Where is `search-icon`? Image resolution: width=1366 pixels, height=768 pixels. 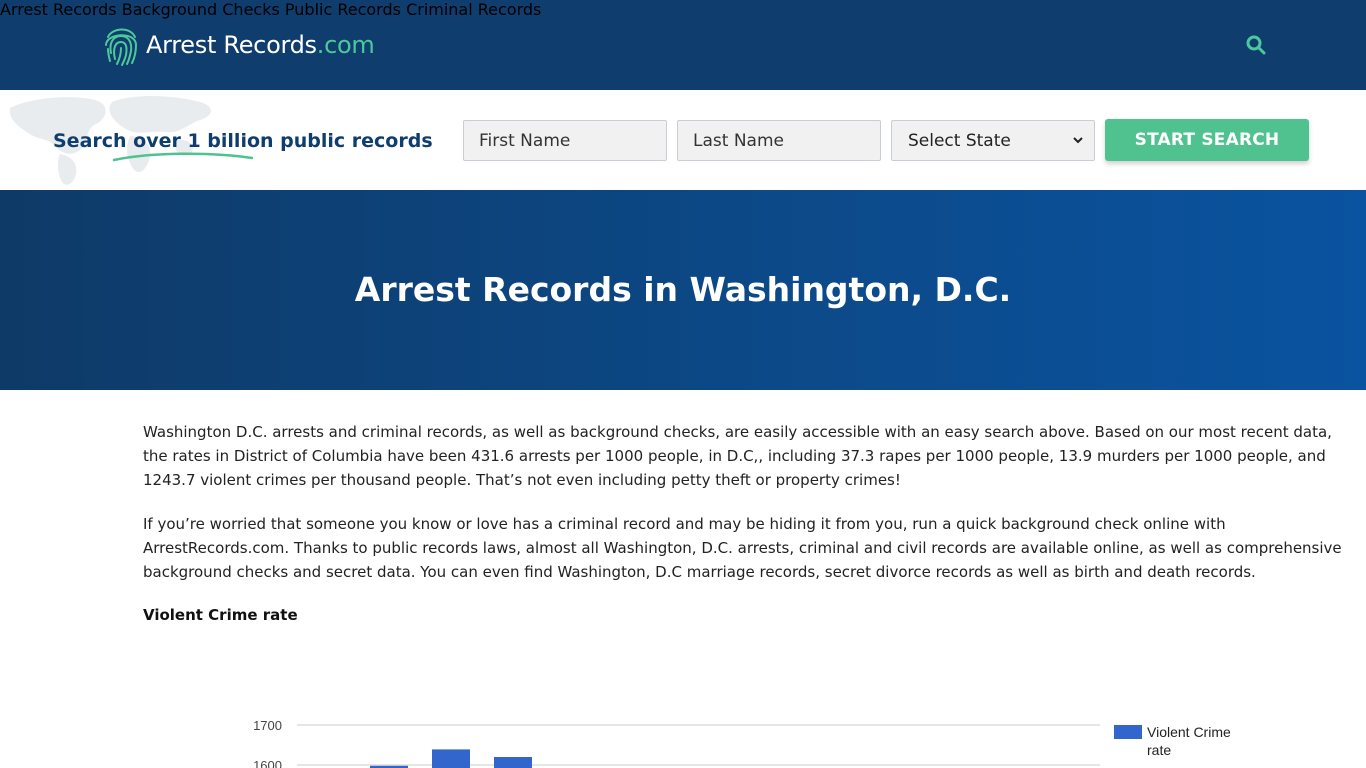 search-icon is located at coordinates (1256, 45).